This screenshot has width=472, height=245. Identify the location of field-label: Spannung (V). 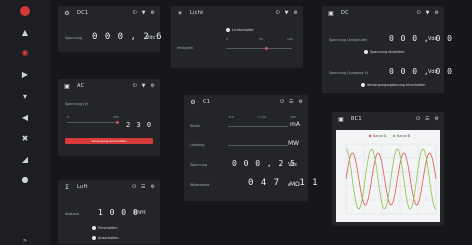
(77, 104).